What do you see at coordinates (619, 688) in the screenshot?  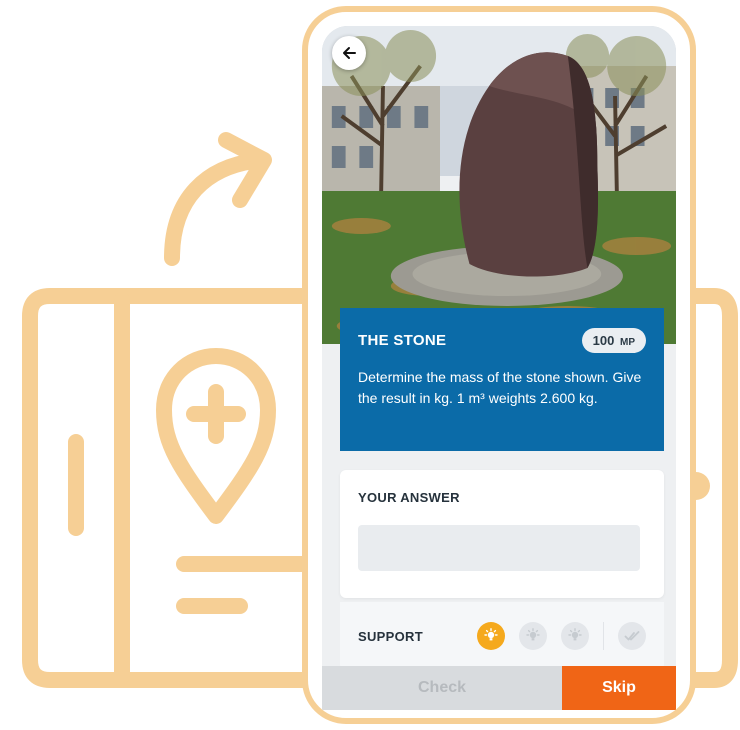 I see `skip-button: Skip` at bounding box center [619, 688].